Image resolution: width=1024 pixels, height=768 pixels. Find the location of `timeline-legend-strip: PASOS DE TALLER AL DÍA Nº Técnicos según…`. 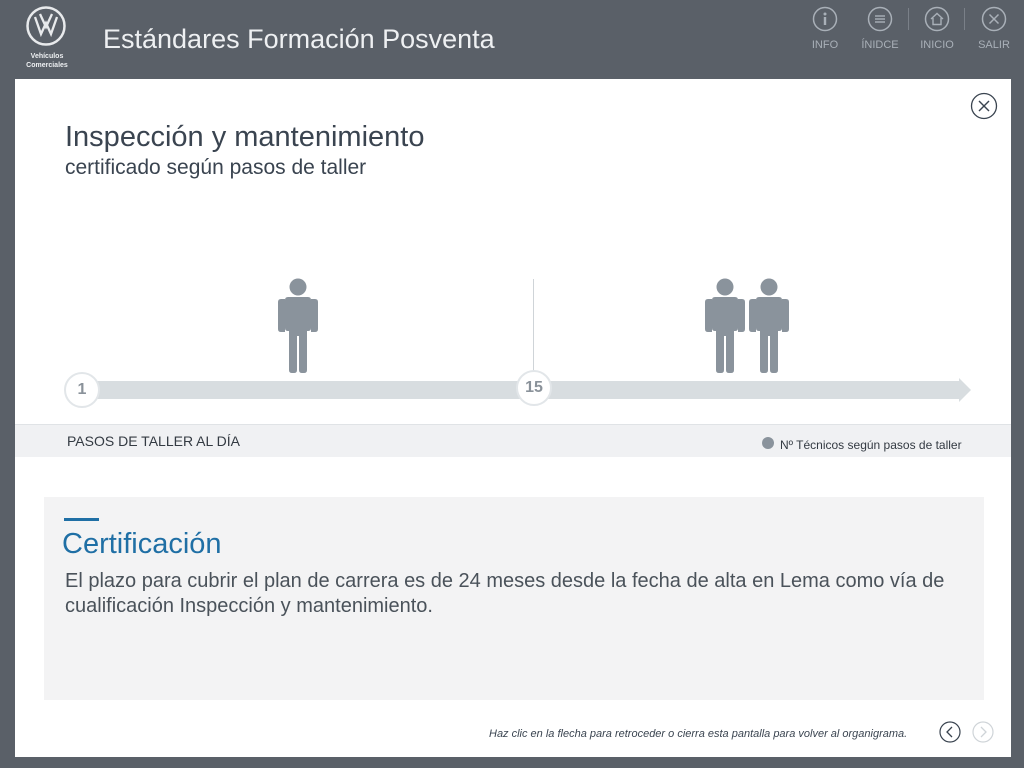

timeline-legend-strip: PASOS DE TALLER AL DÍA Nº Técnicos según… is located at coordinates (513, 440).